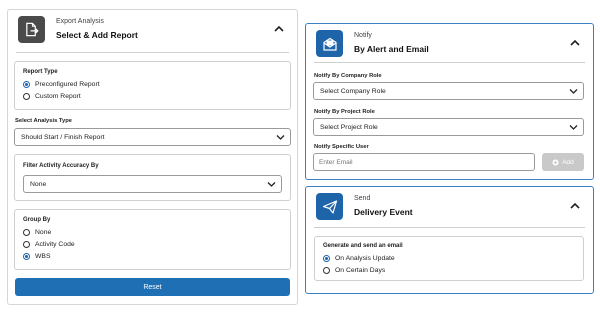  Describe the element at coordinates (349, 127) in the screenshot. I see `select-value: Select Project Role` at that location.